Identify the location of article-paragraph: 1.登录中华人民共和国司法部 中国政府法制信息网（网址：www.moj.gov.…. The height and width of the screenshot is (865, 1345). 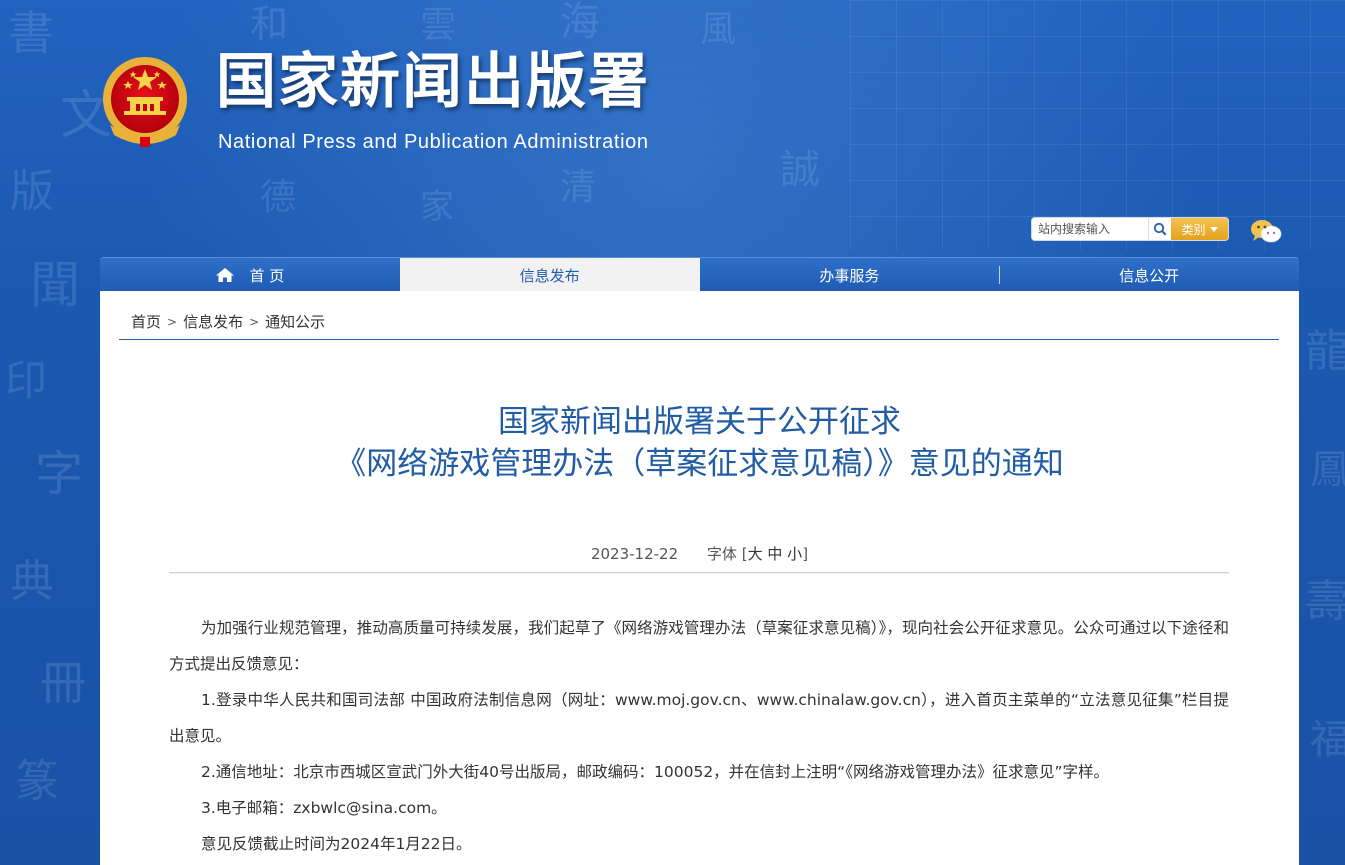
(699, 718).